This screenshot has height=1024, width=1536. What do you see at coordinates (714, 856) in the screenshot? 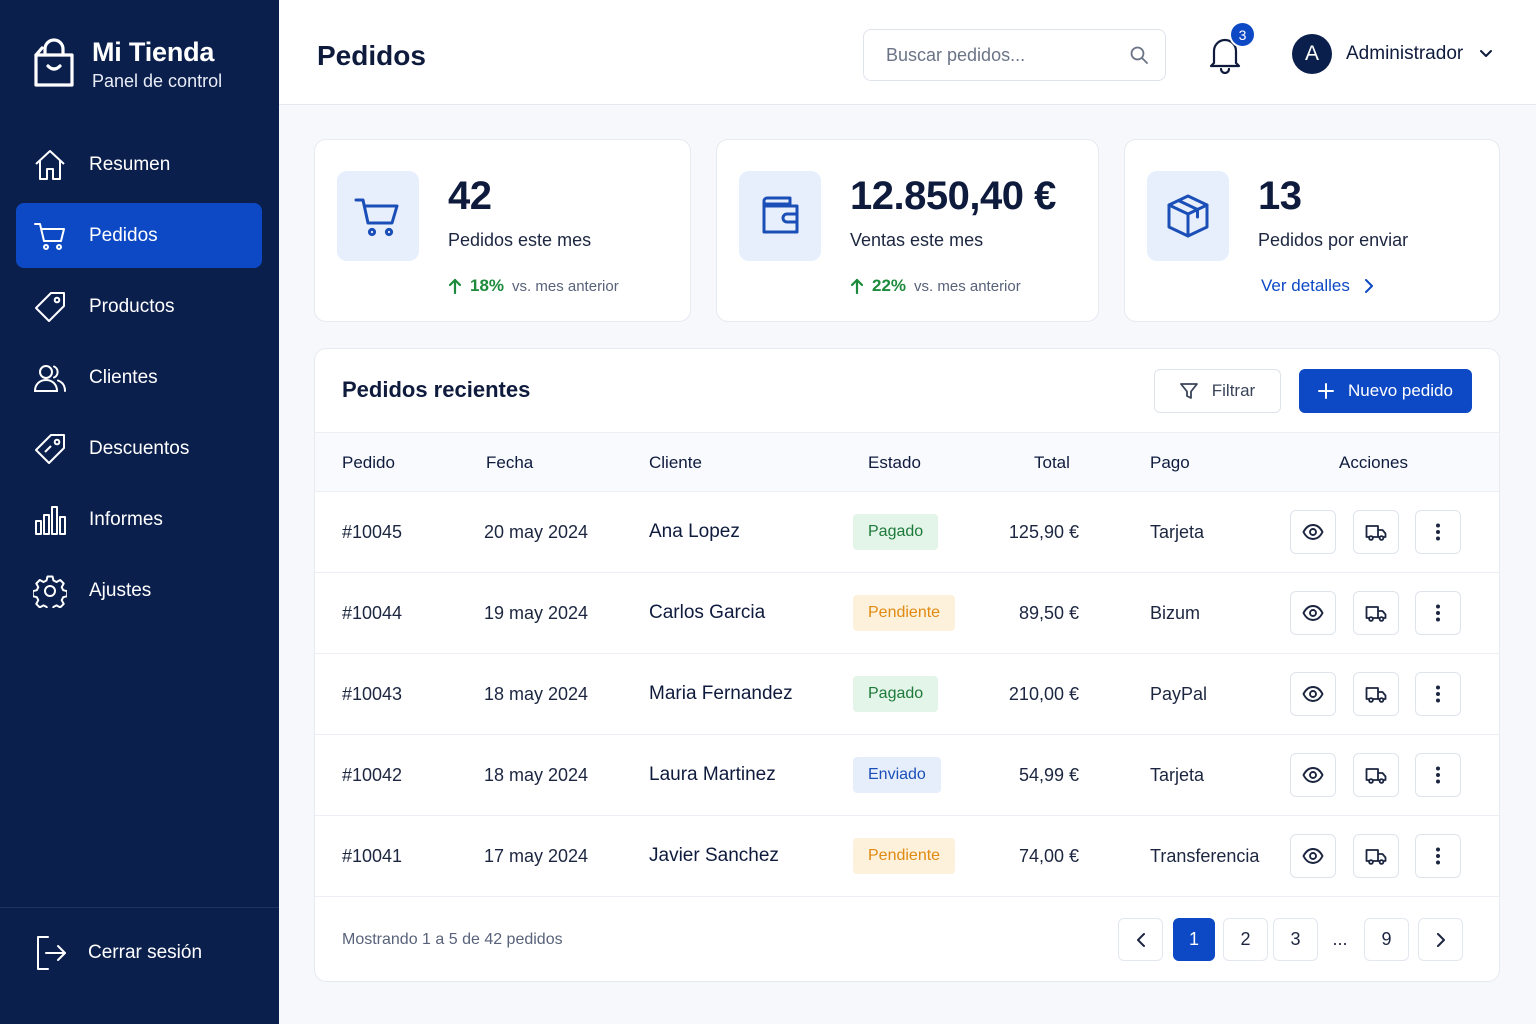
I see `order-customer: Javier Sanchez` at bounding box center [714, 856].